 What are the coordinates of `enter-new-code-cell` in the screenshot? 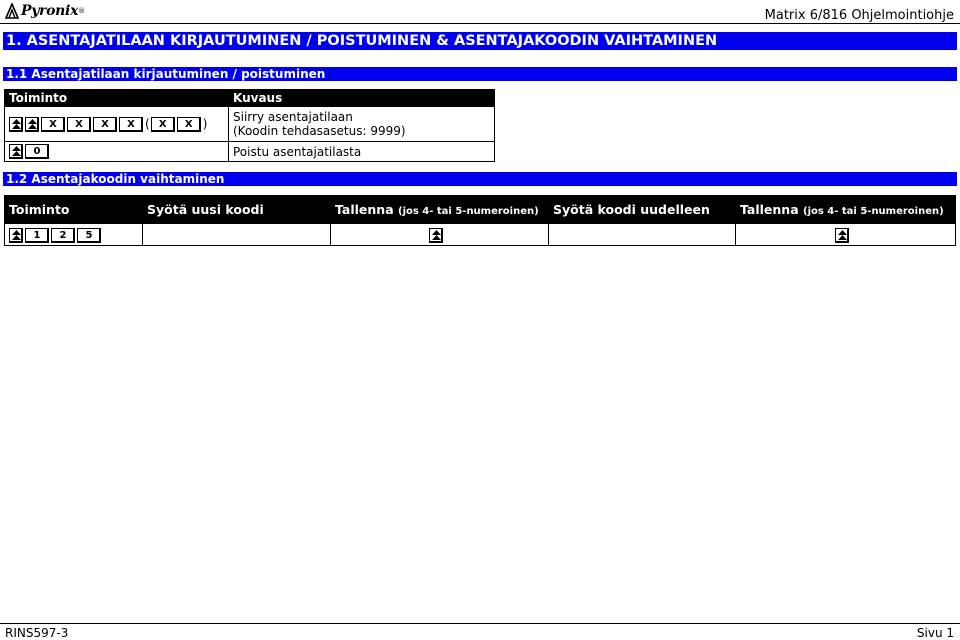 It's located at (236, 234).